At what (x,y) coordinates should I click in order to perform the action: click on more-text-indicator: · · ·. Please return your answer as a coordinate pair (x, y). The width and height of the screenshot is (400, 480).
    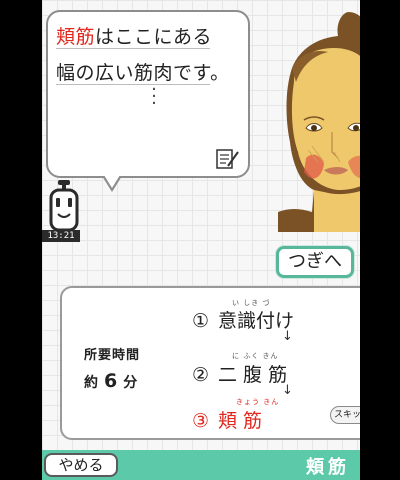
    Looking at the image, I should click on (154, 96).